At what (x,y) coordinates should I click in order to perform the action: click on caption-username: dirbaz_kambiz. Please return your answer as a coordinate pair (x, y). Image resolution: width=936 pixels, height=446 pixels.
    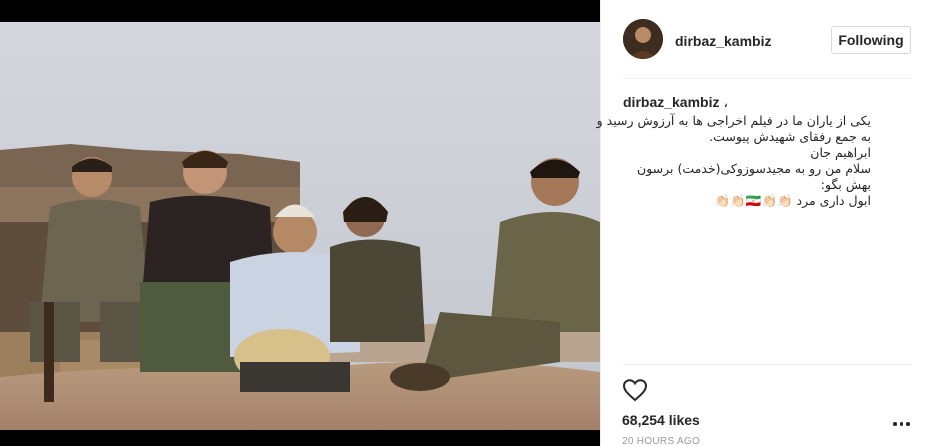
    Looking at the image, I should click on (671, 102).